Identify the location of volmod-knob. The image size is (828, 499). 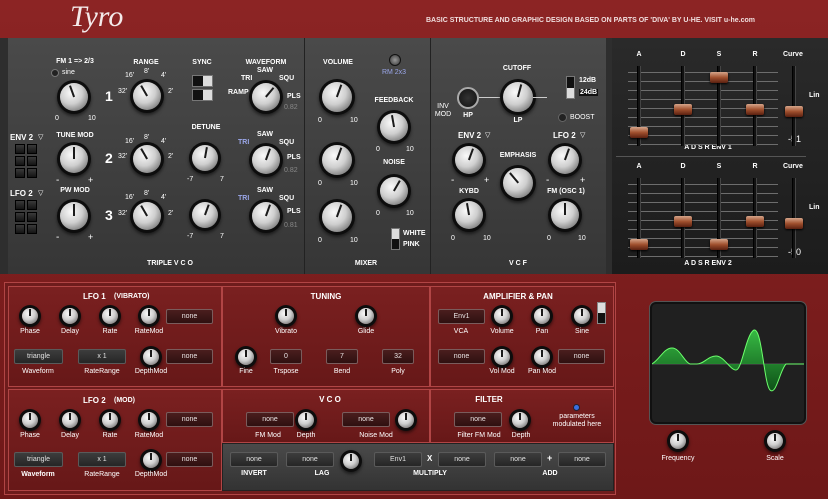
(502, 357).